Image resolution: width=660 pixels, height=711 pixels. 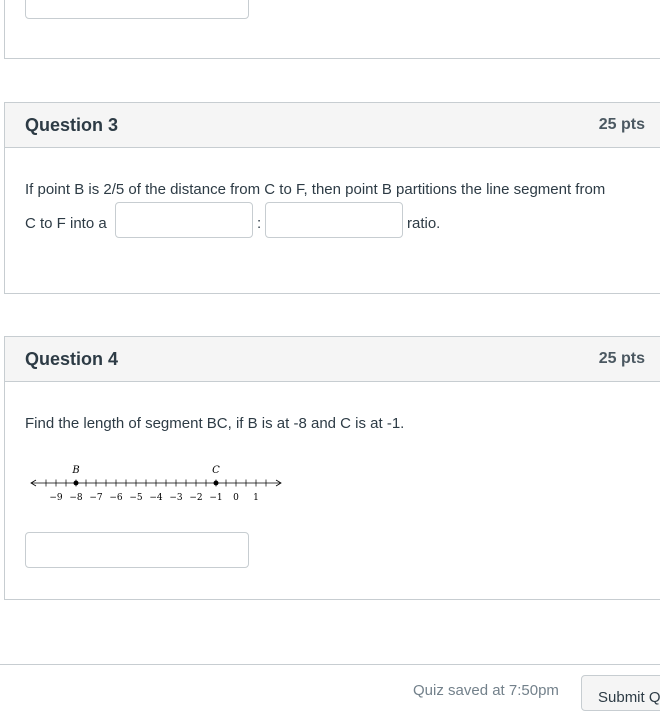 What do you see at coordinates (156, 484) in the screenshot?
I see `number-line: −9 −8 −7 −6 −5 −4 −3 −2 −1 0 1 B C` at bounding box center [156, 484].